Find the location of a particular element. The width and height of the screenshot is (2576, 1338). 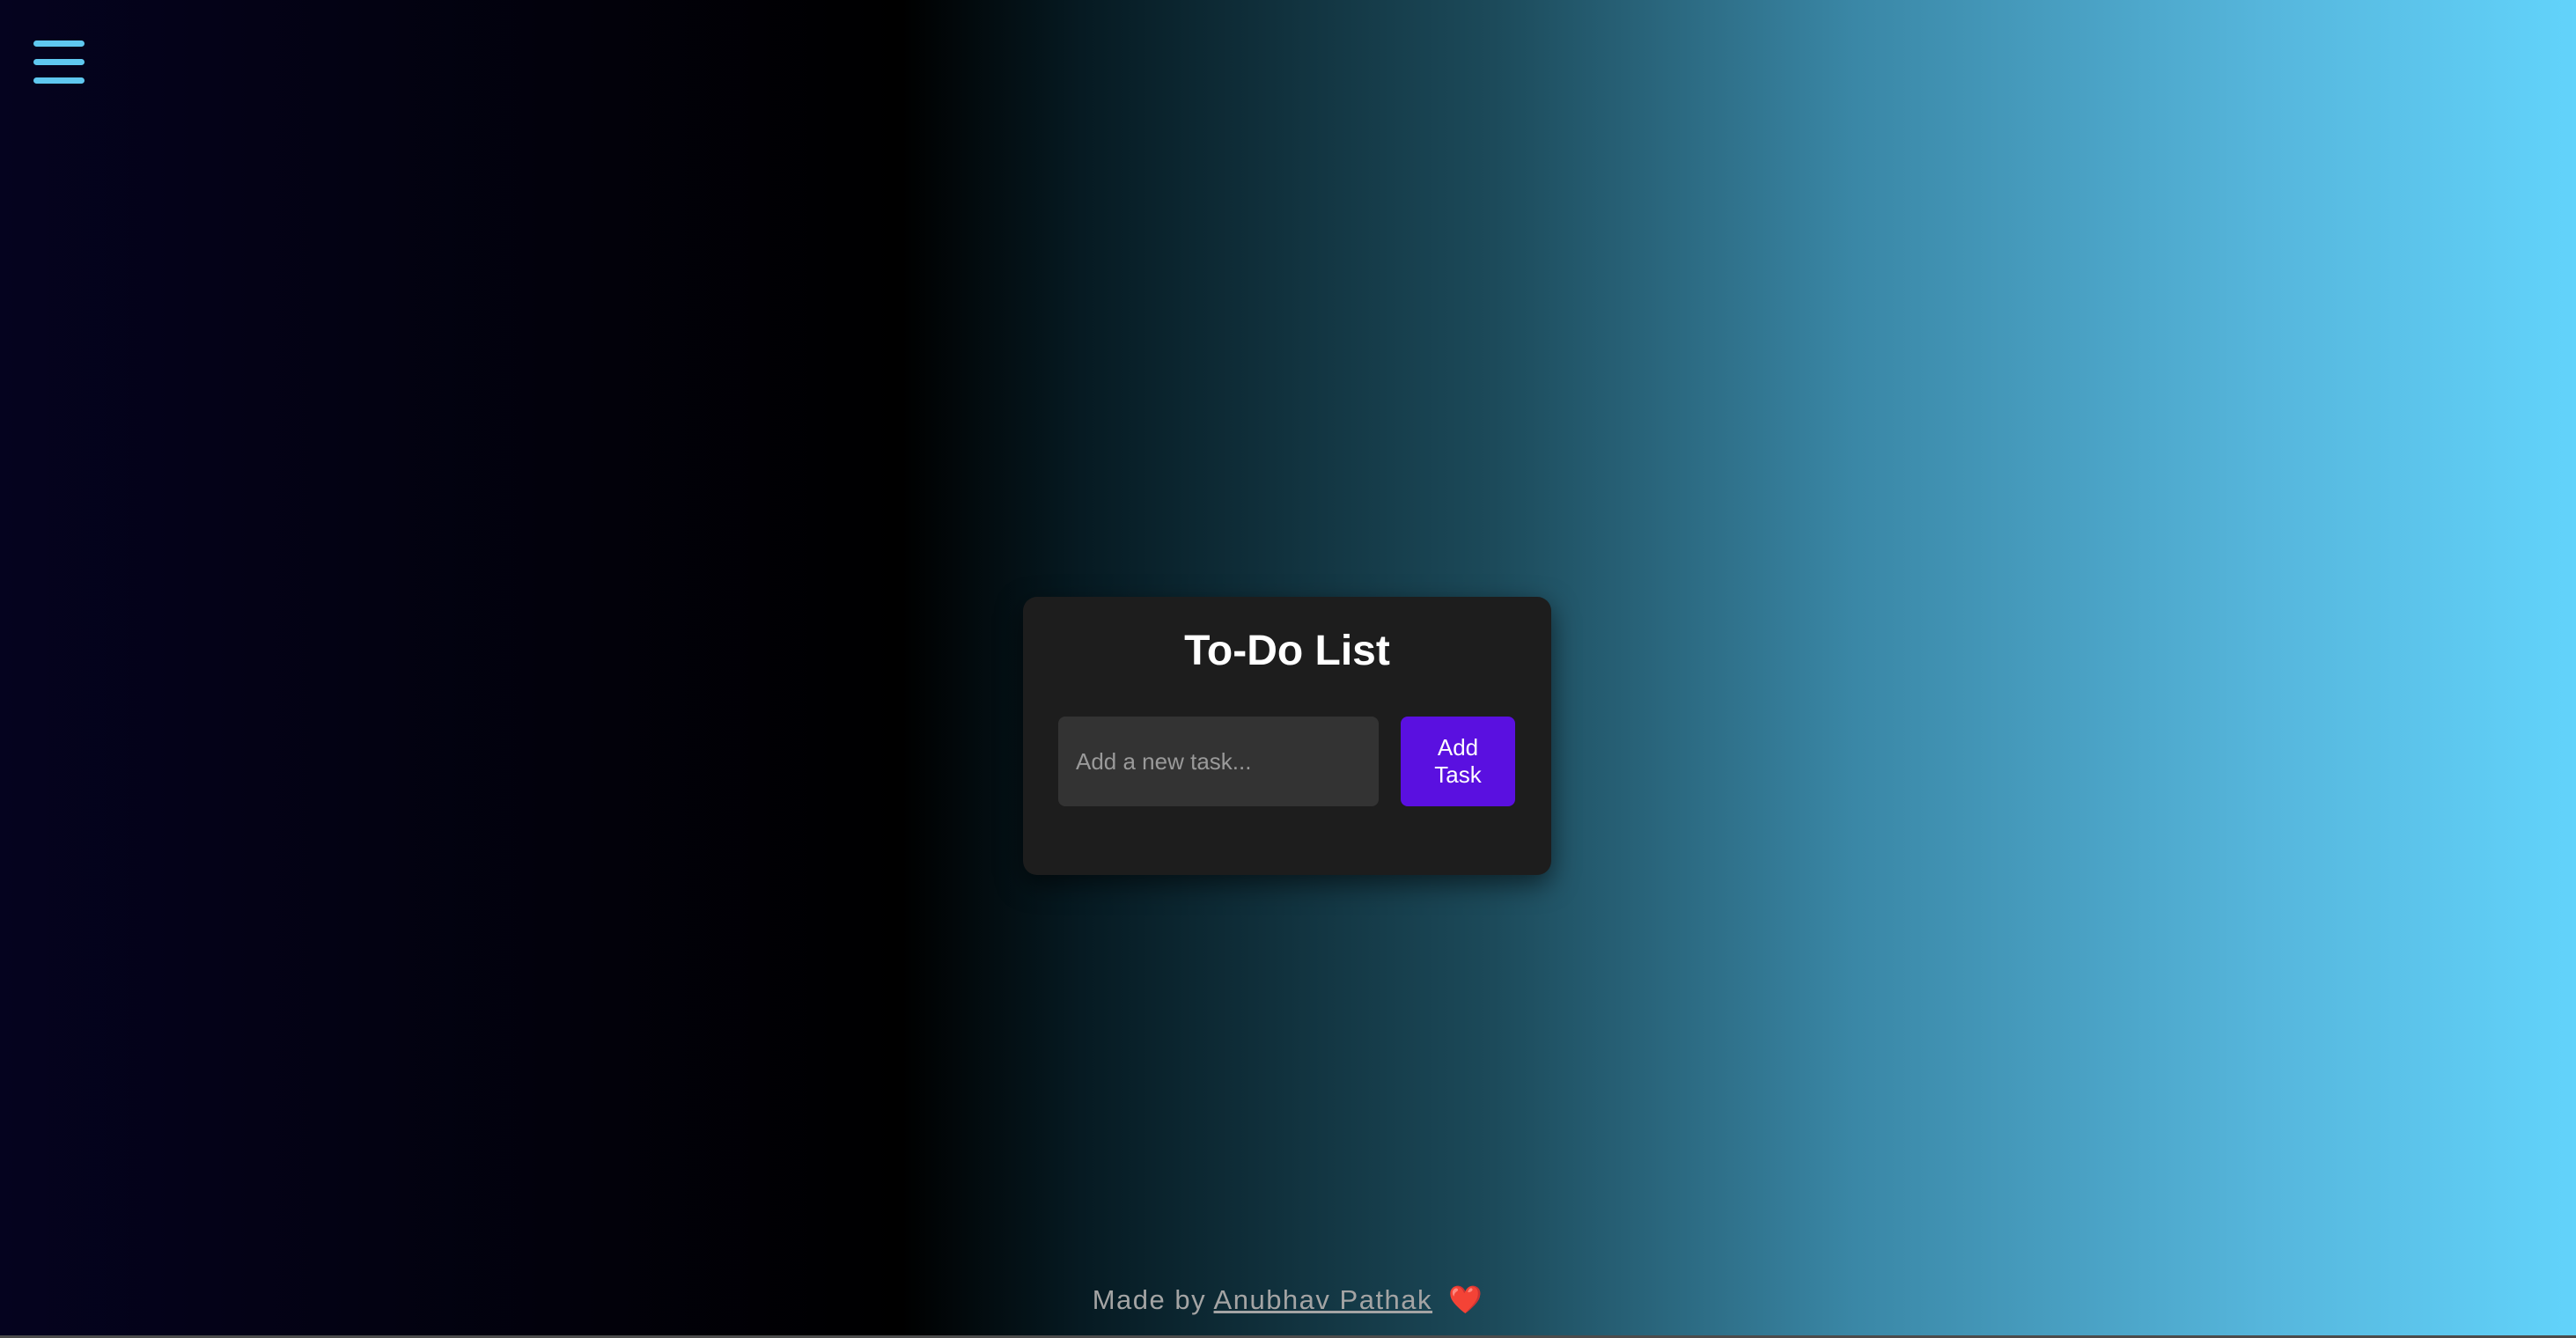

author-link: Anubhav Pathak is located at coordinates (1324, 1299).